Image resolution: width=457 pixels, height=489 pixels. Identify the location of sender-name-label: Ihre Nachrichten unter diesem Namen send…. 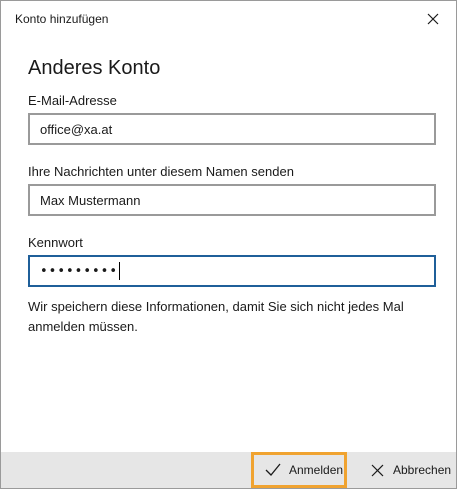
(161, 171).